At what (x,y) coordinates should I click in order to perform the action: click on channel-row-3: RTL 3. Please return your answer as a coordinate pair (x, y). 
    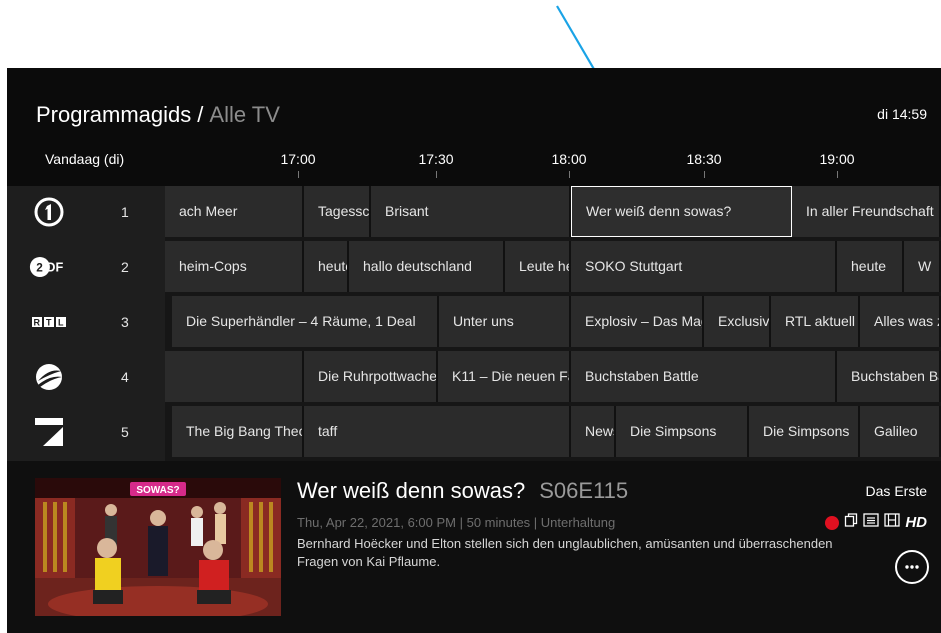
    Looking at the image, I should click on (86, 322).